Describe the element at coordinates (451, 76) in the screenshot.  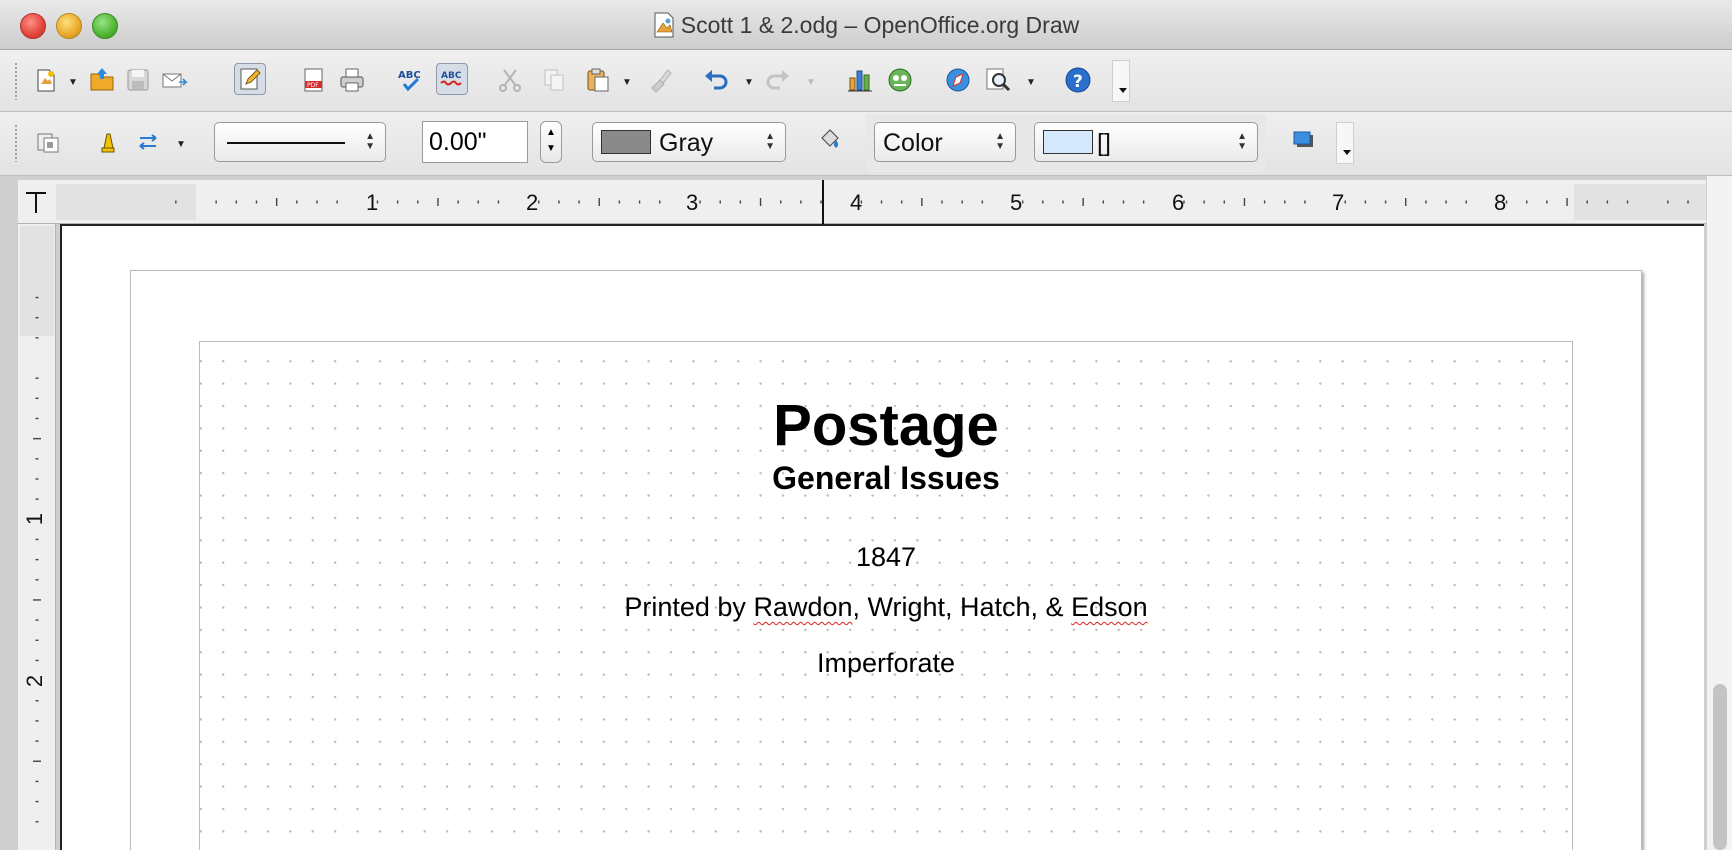
I see `svg-text: ABC` at that location.